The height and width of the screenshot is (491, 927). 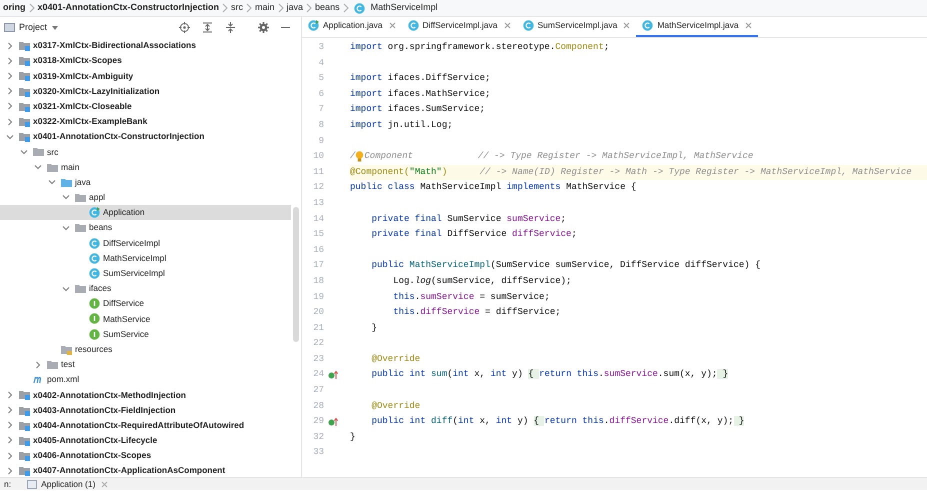 I want to click on tree-item-label: test, so click(x=68, y=364).